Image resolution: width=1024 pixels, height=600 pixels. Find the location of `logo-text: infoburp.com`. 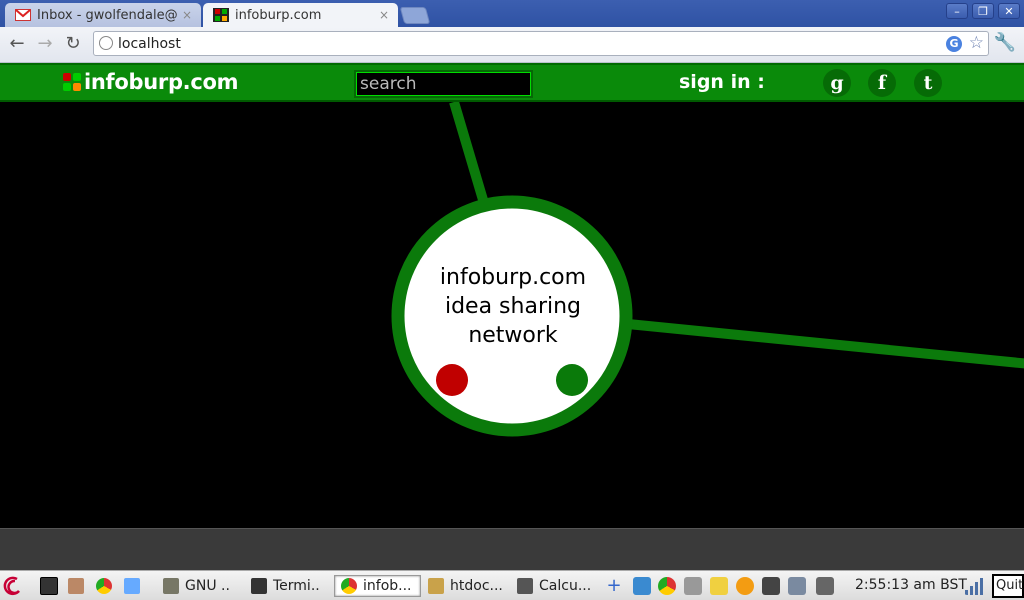

logo-text: infoburp.com is located at coordinates (161, 82).